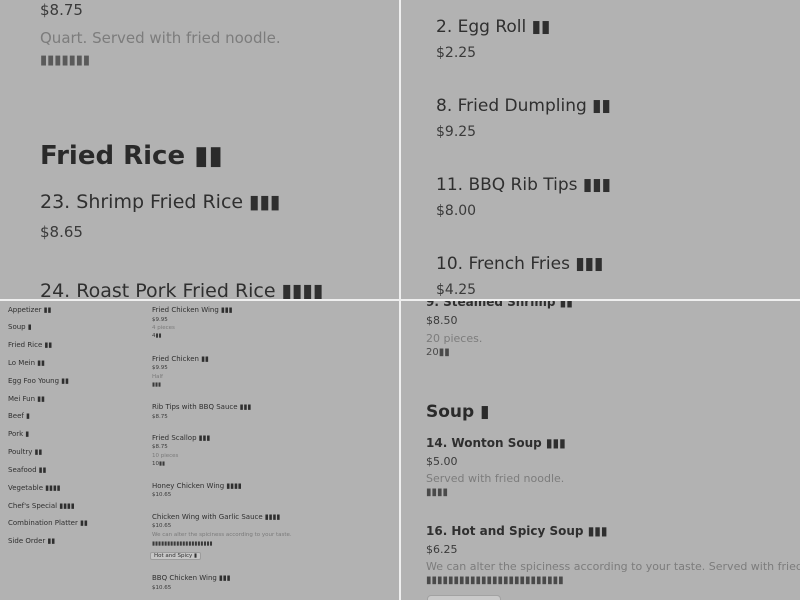  Describe the element at coordinates (458, 412) in the screenshot. I see `section-title-soup: Soup ▮` at that location.